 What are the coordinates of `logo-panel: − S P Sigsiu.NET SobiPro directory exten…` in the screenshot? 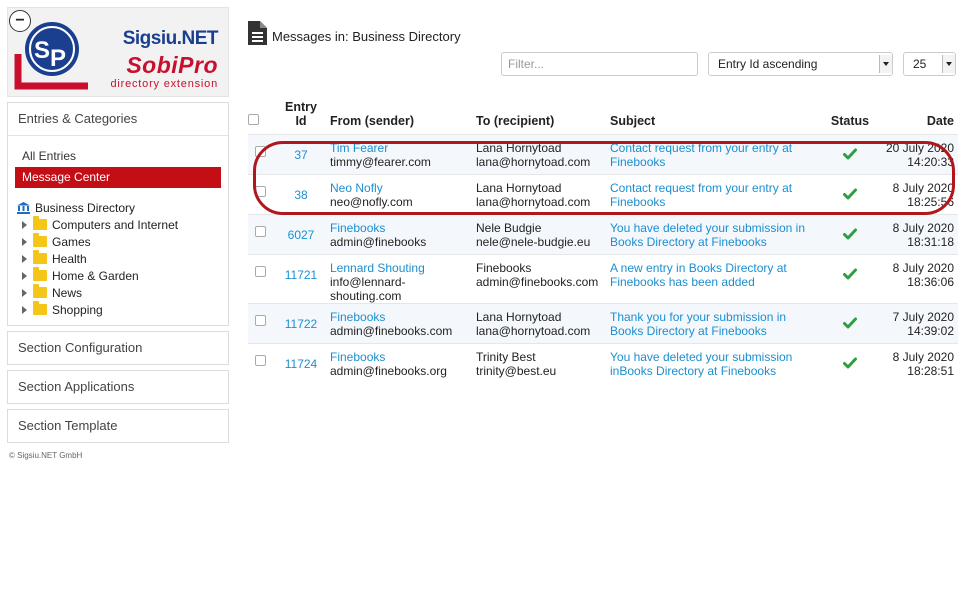 It's located at (118, 52).